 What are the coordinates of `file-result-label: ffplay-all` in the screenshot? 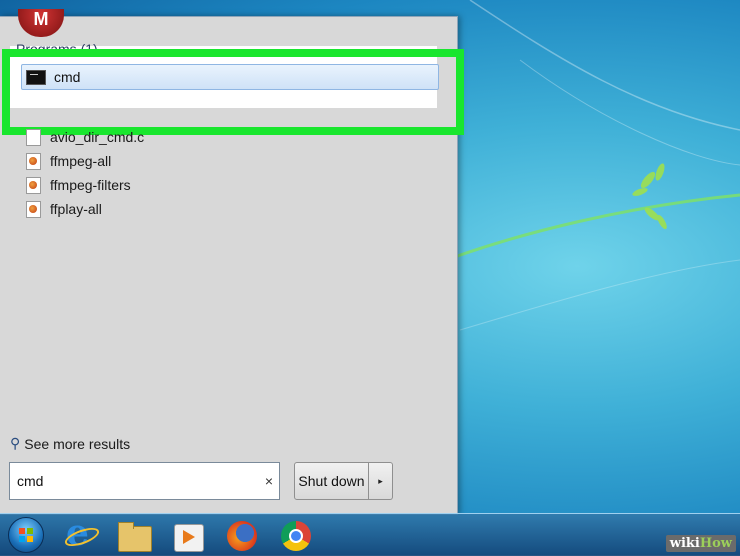 It's located at (76, 209).